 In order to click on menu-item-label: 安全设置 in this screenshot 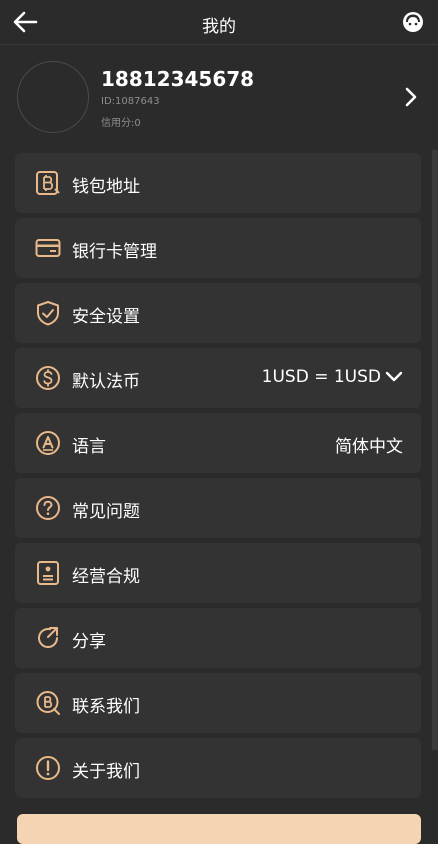, I will do `click(106, 317)`.